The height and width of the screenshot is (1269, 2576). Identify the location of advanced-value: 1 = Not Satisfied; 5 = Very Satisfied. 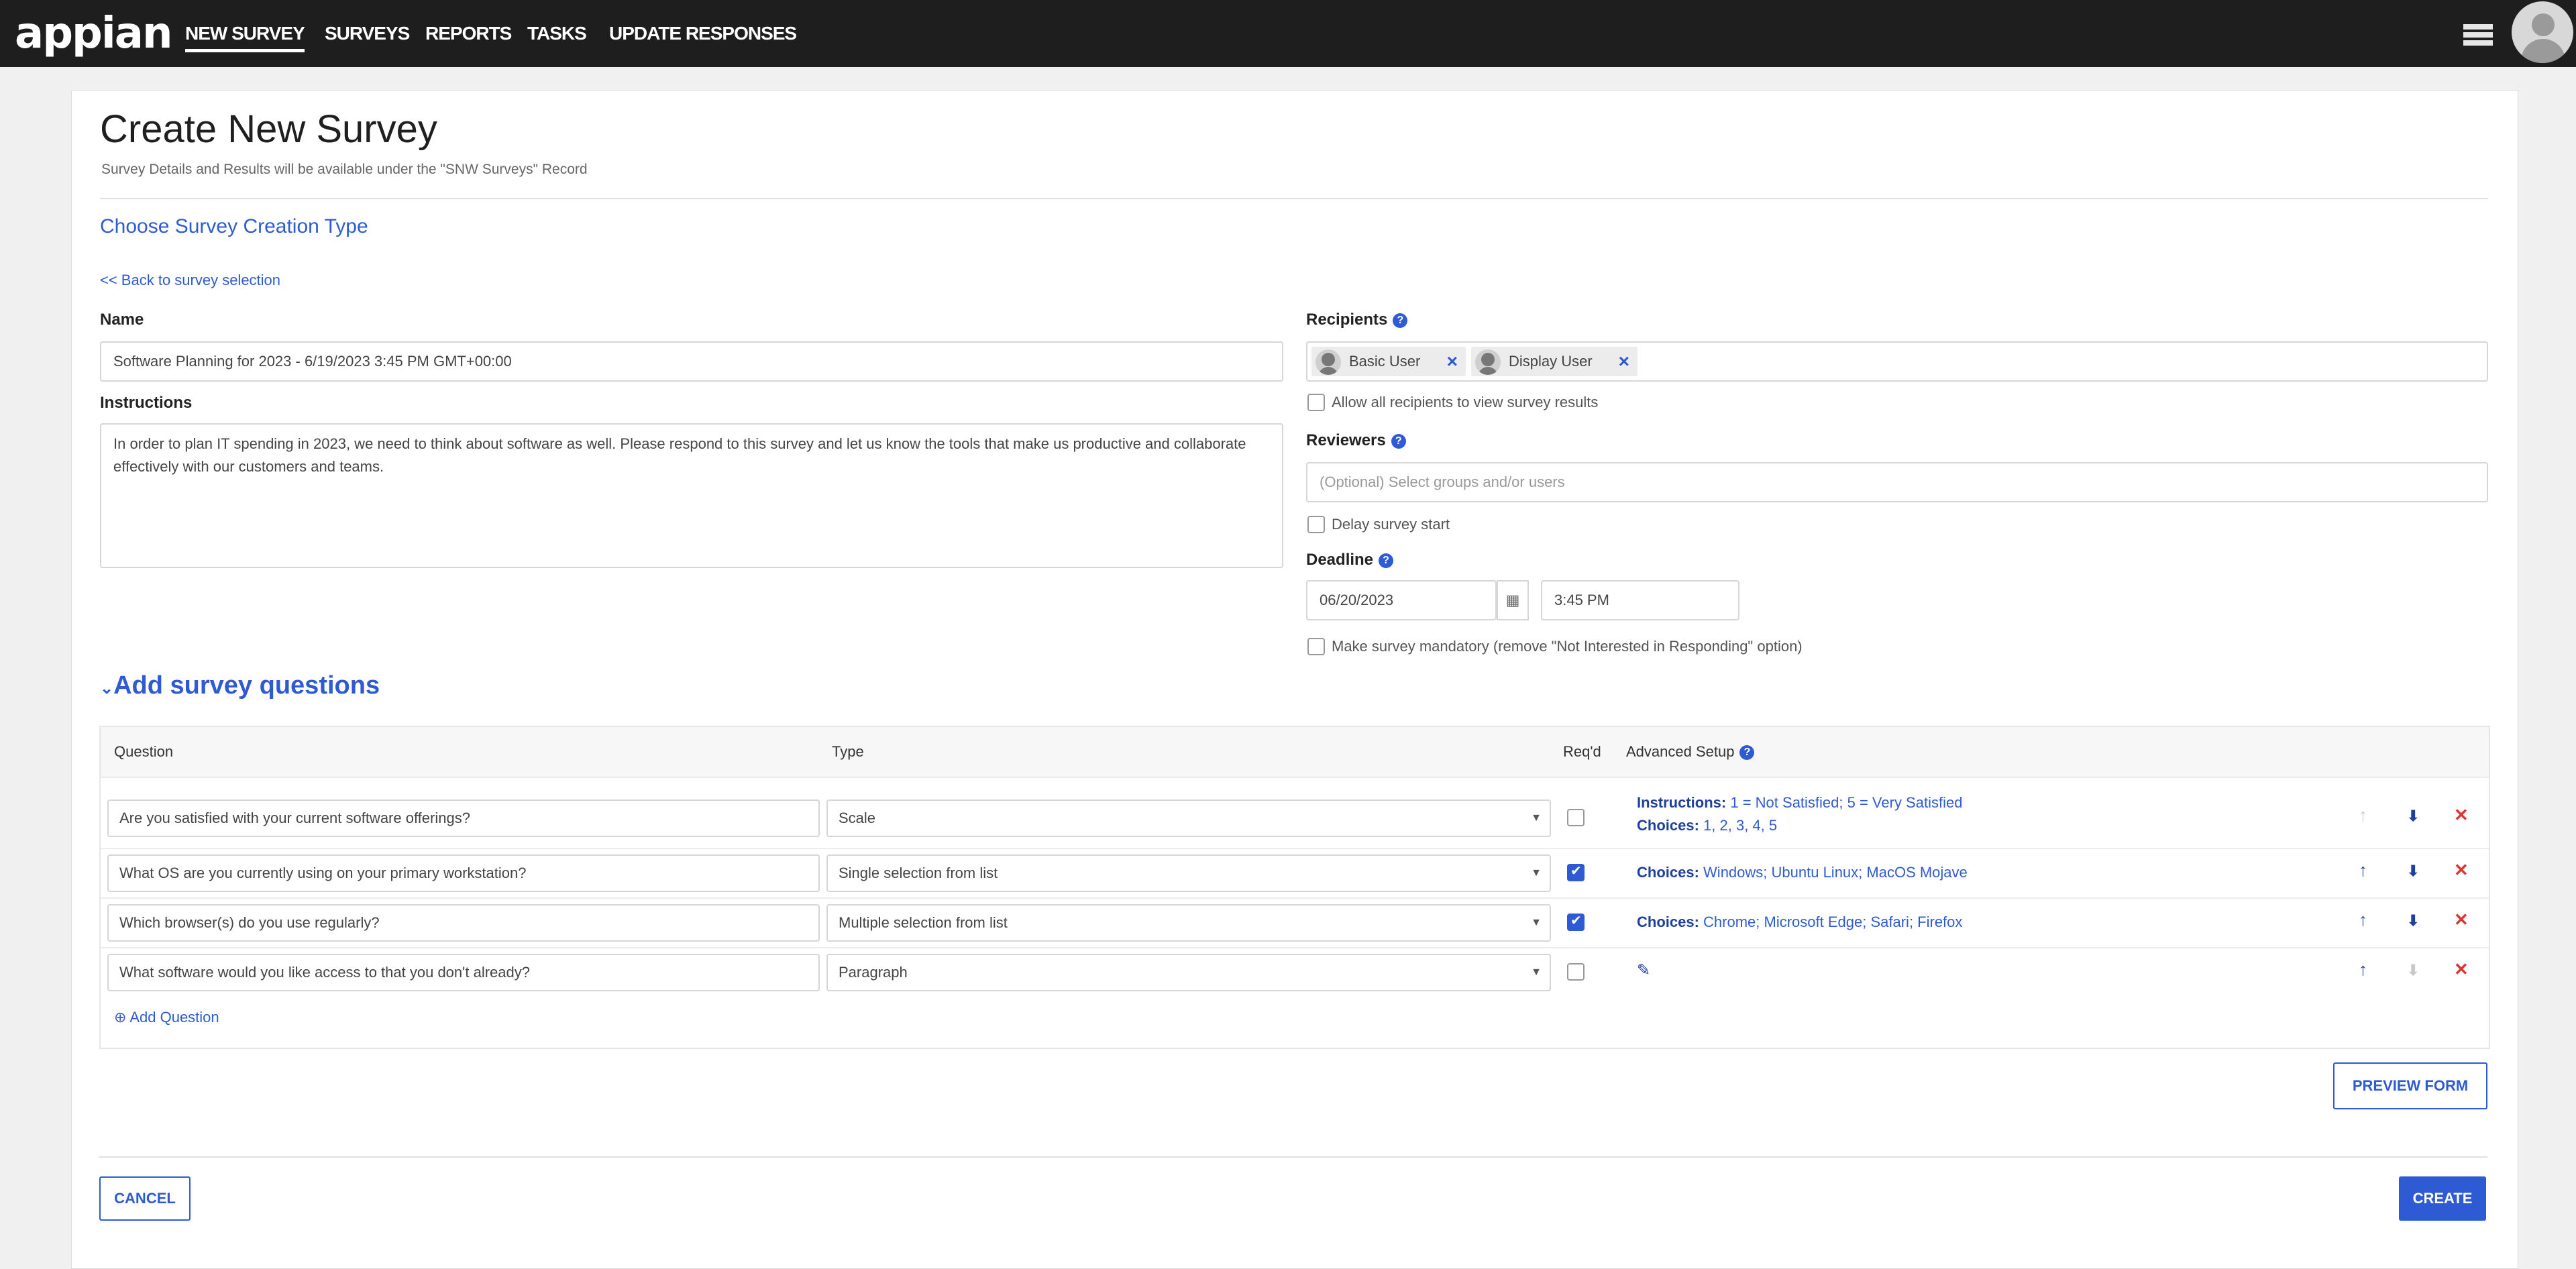
(1846, 802).